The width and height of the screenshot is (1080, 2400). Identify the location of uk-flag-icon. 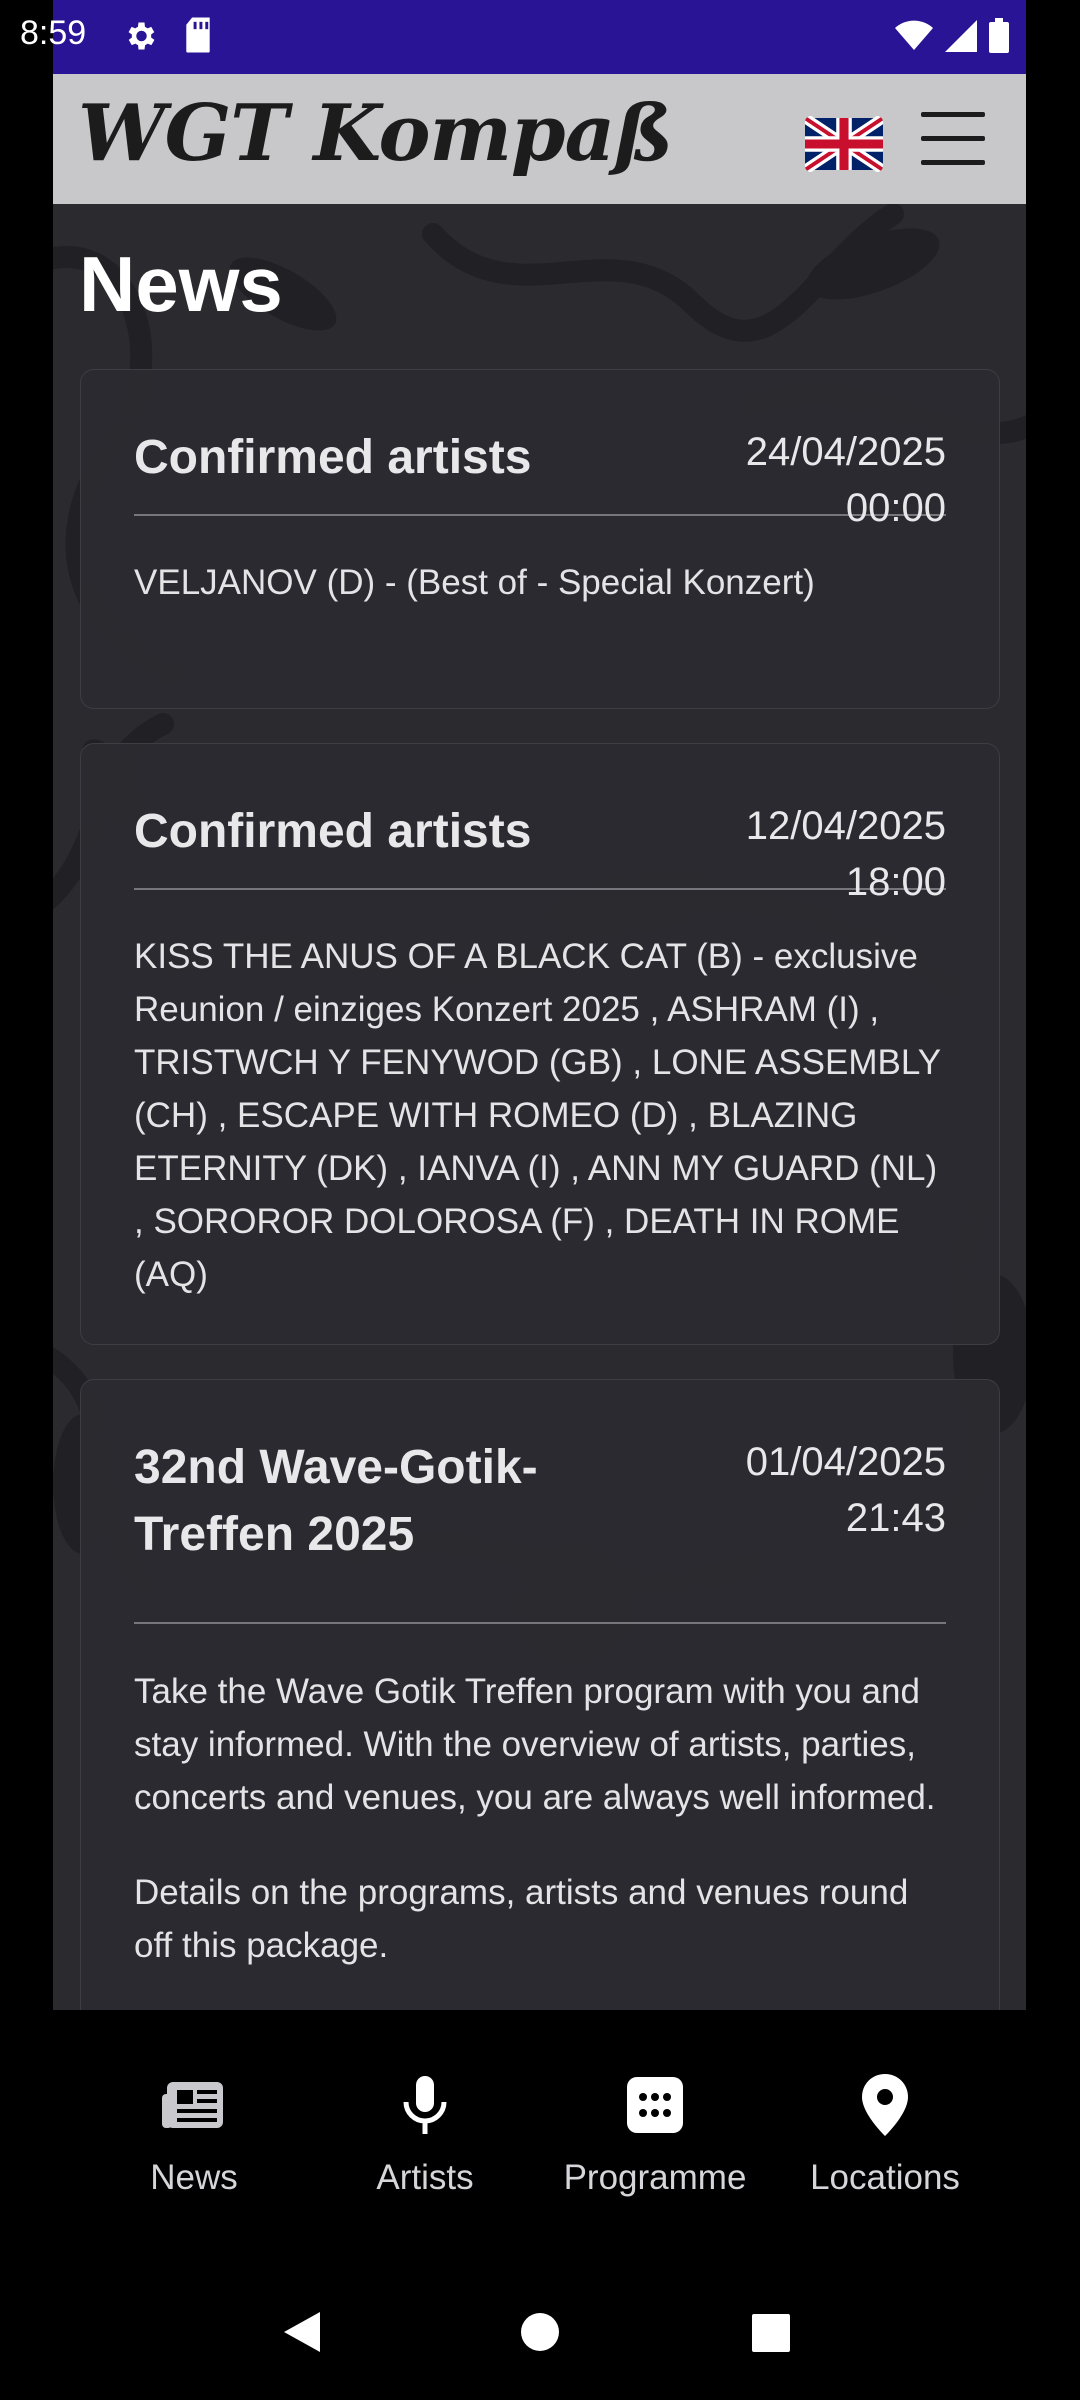
(844, 144).